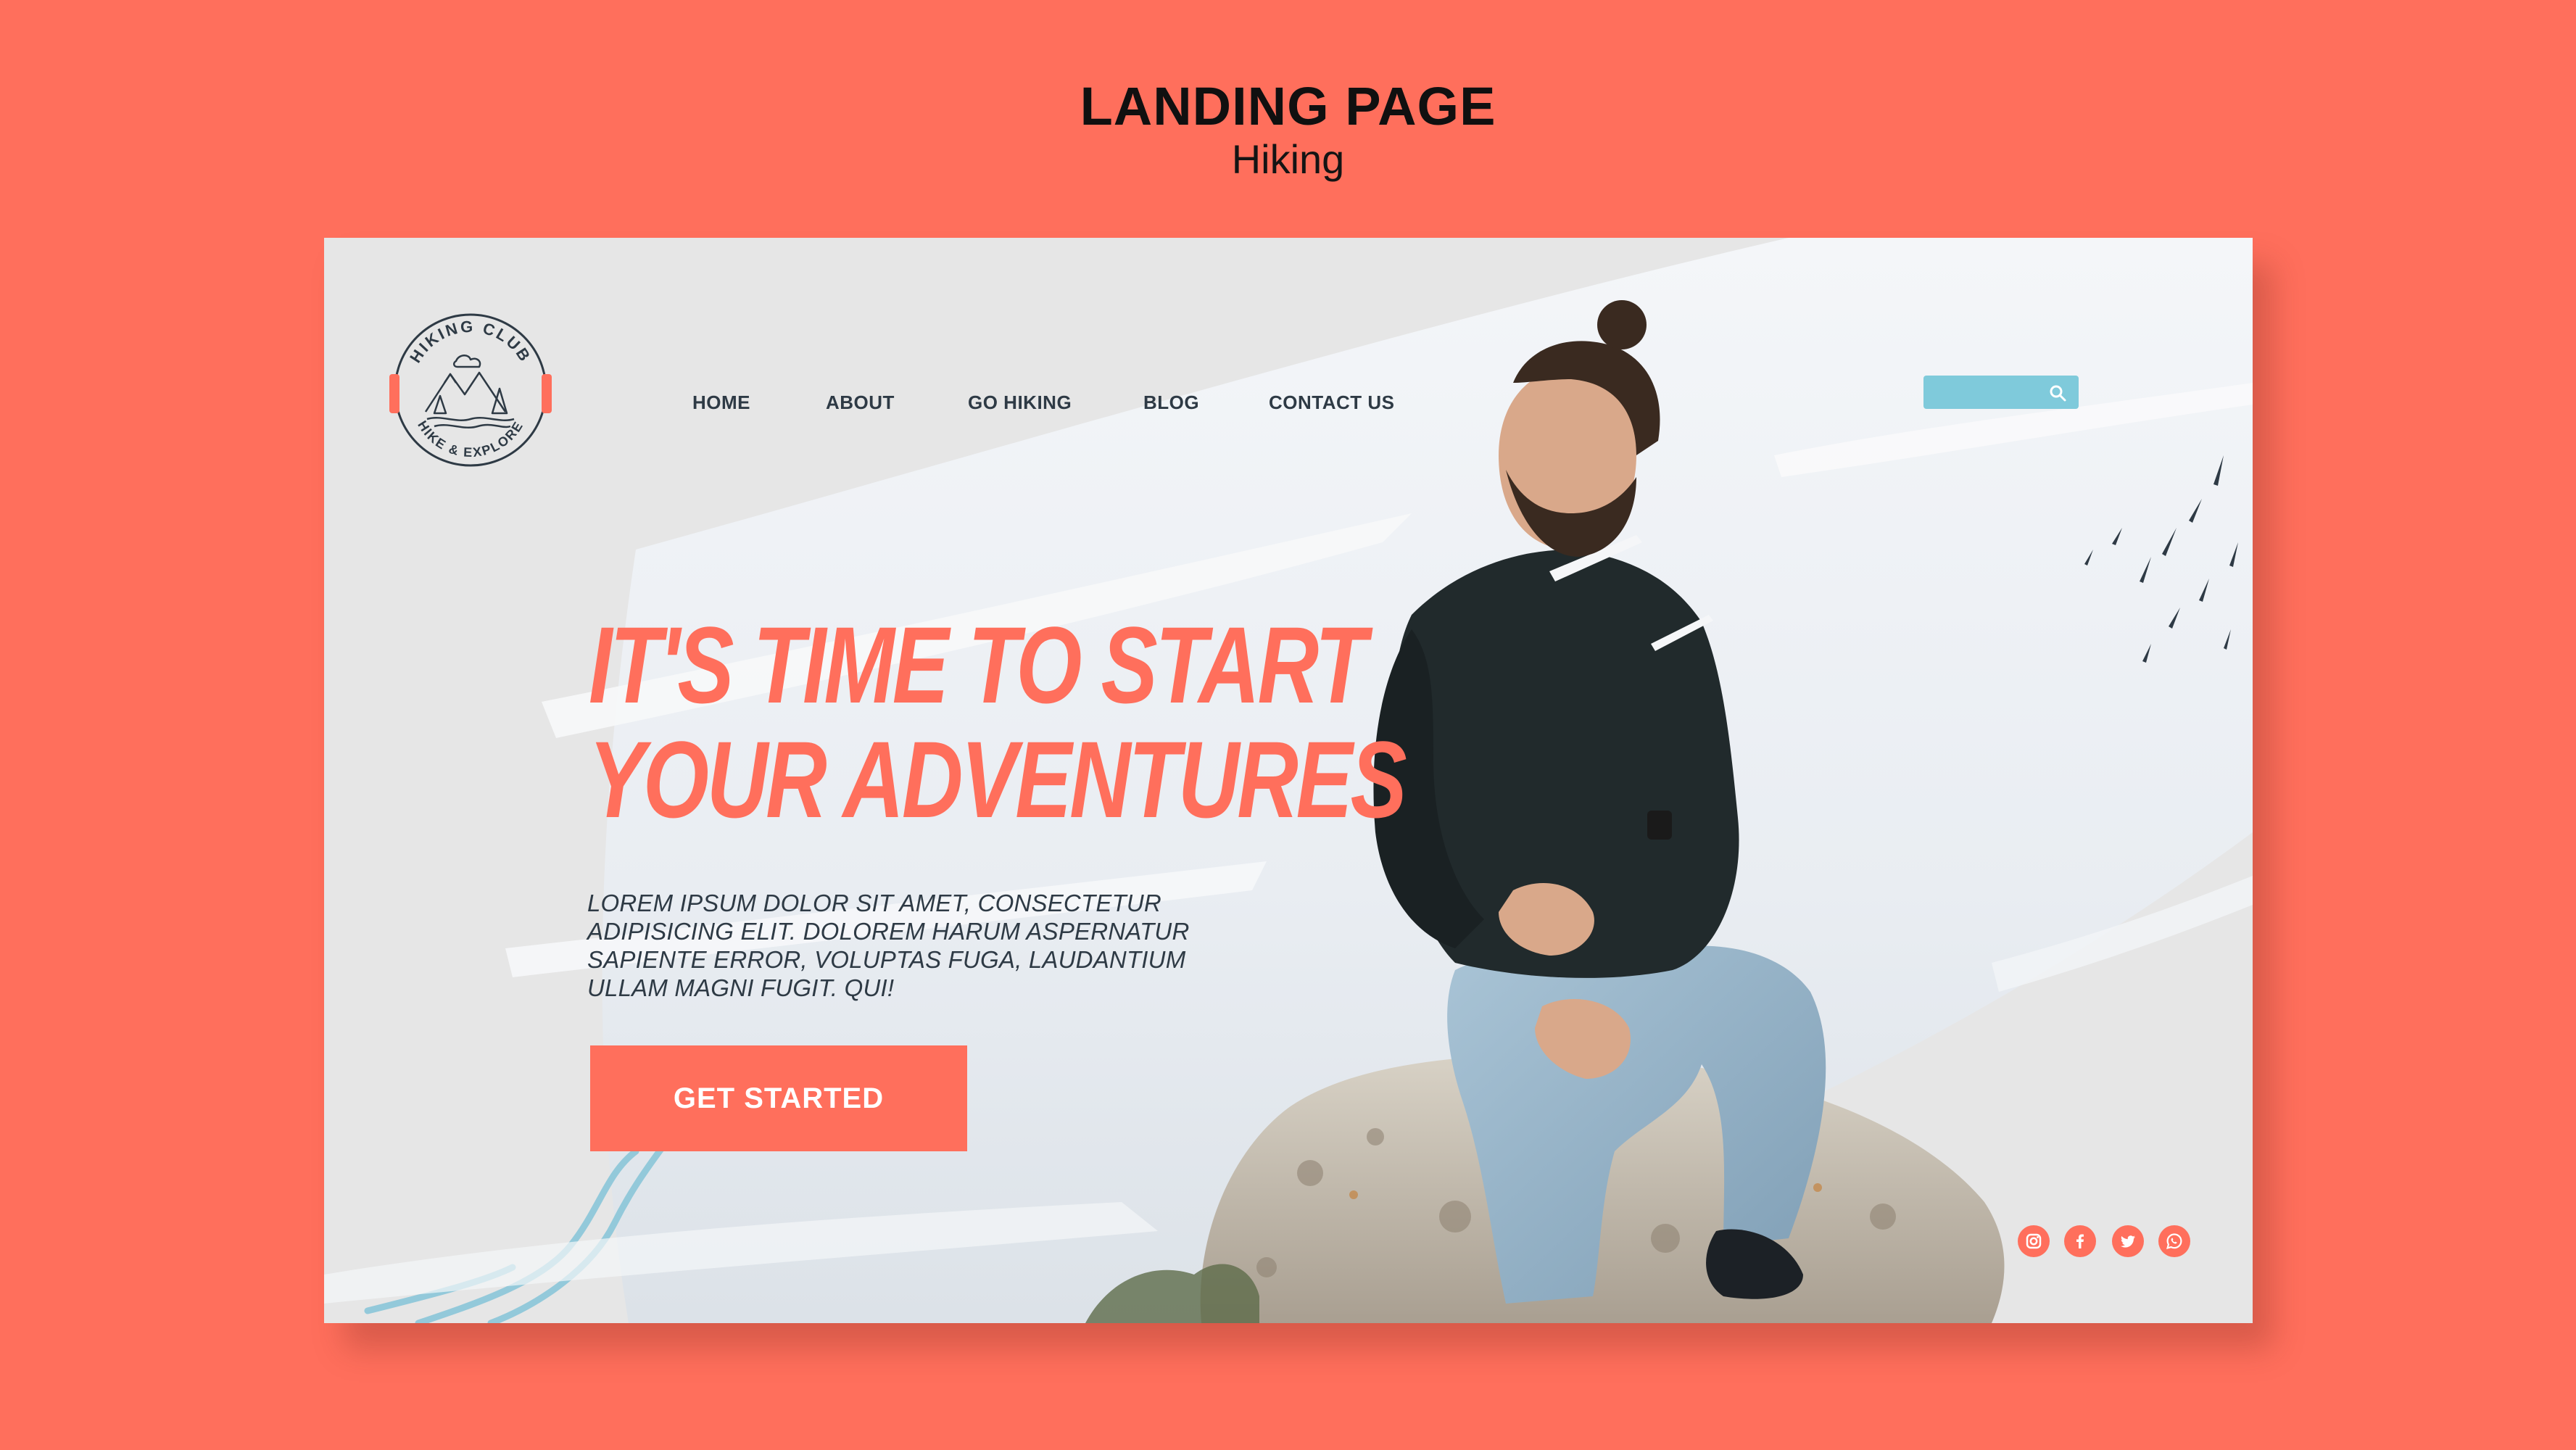 Image resolution: width=2576 pixels, height=1450 pixels. Describe the element at coordinates (1288, 159) in the screenshot. I see `page-heading-subtitle: Hiking` at that location.